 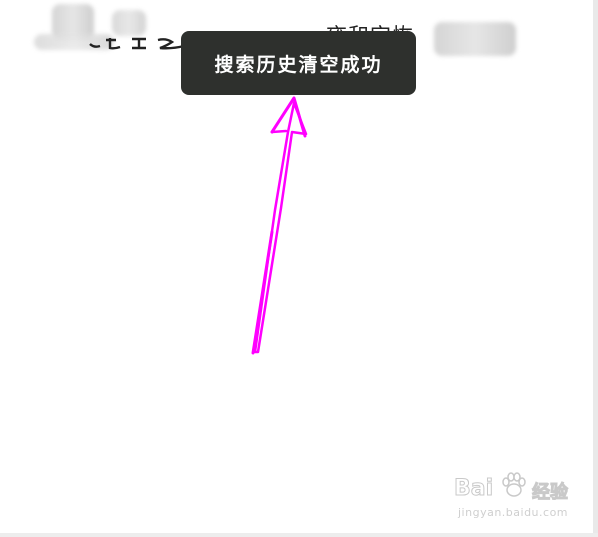 I want to click on toast-message: 搜索历史清空成功, so click(x=298, y=64).